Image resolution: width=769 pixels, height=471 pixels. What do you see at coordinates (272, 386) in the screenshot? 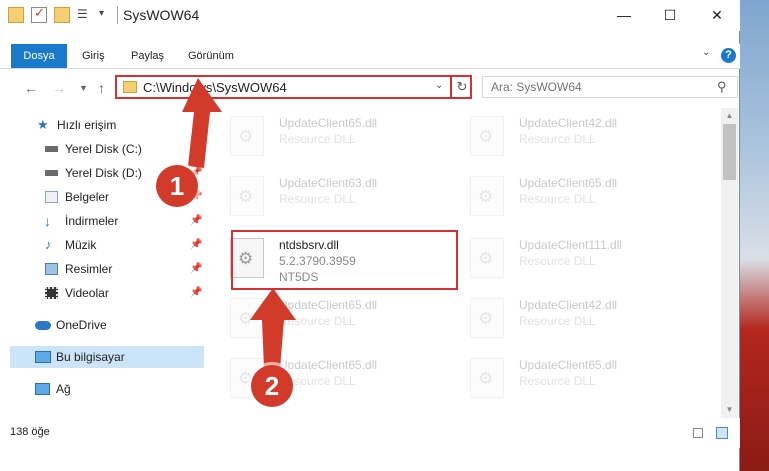
I see `step-2-badge: 2` at bounding box center [272, 386].